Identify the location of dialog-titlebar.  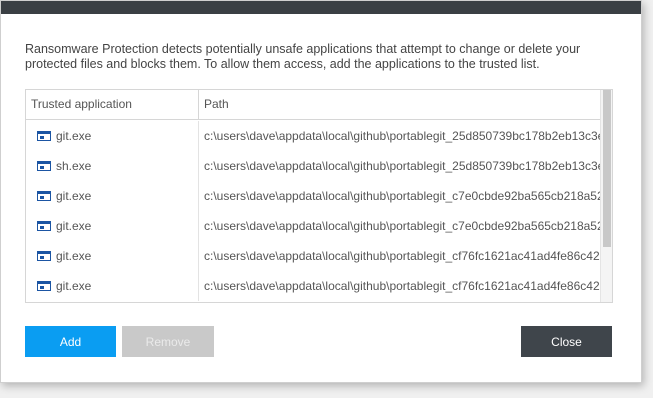
(321, 7).